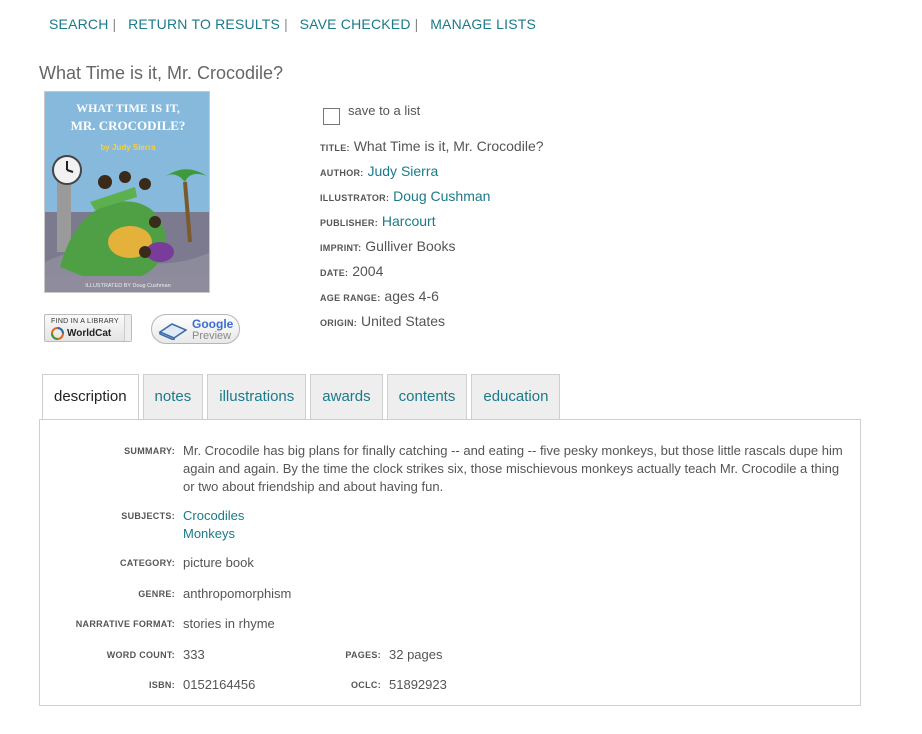 The height and width of the screenshot is (734, 922). Describe the element at coordinates (355, 24) in the screenshot. I see `save-checked-link: SAVE CHECKED` at that location.